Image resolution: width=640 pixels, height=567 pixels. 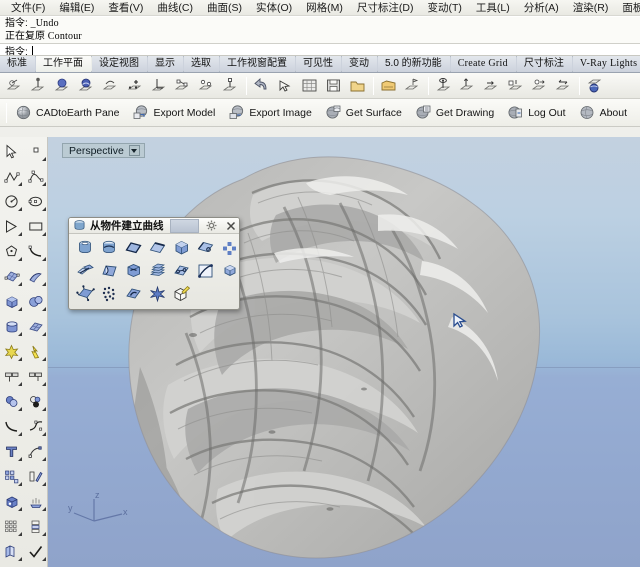 What do you see at coordinates (36, 501) in the screenshot?
I see `lighting-icon` at bounding box center [36, 501].